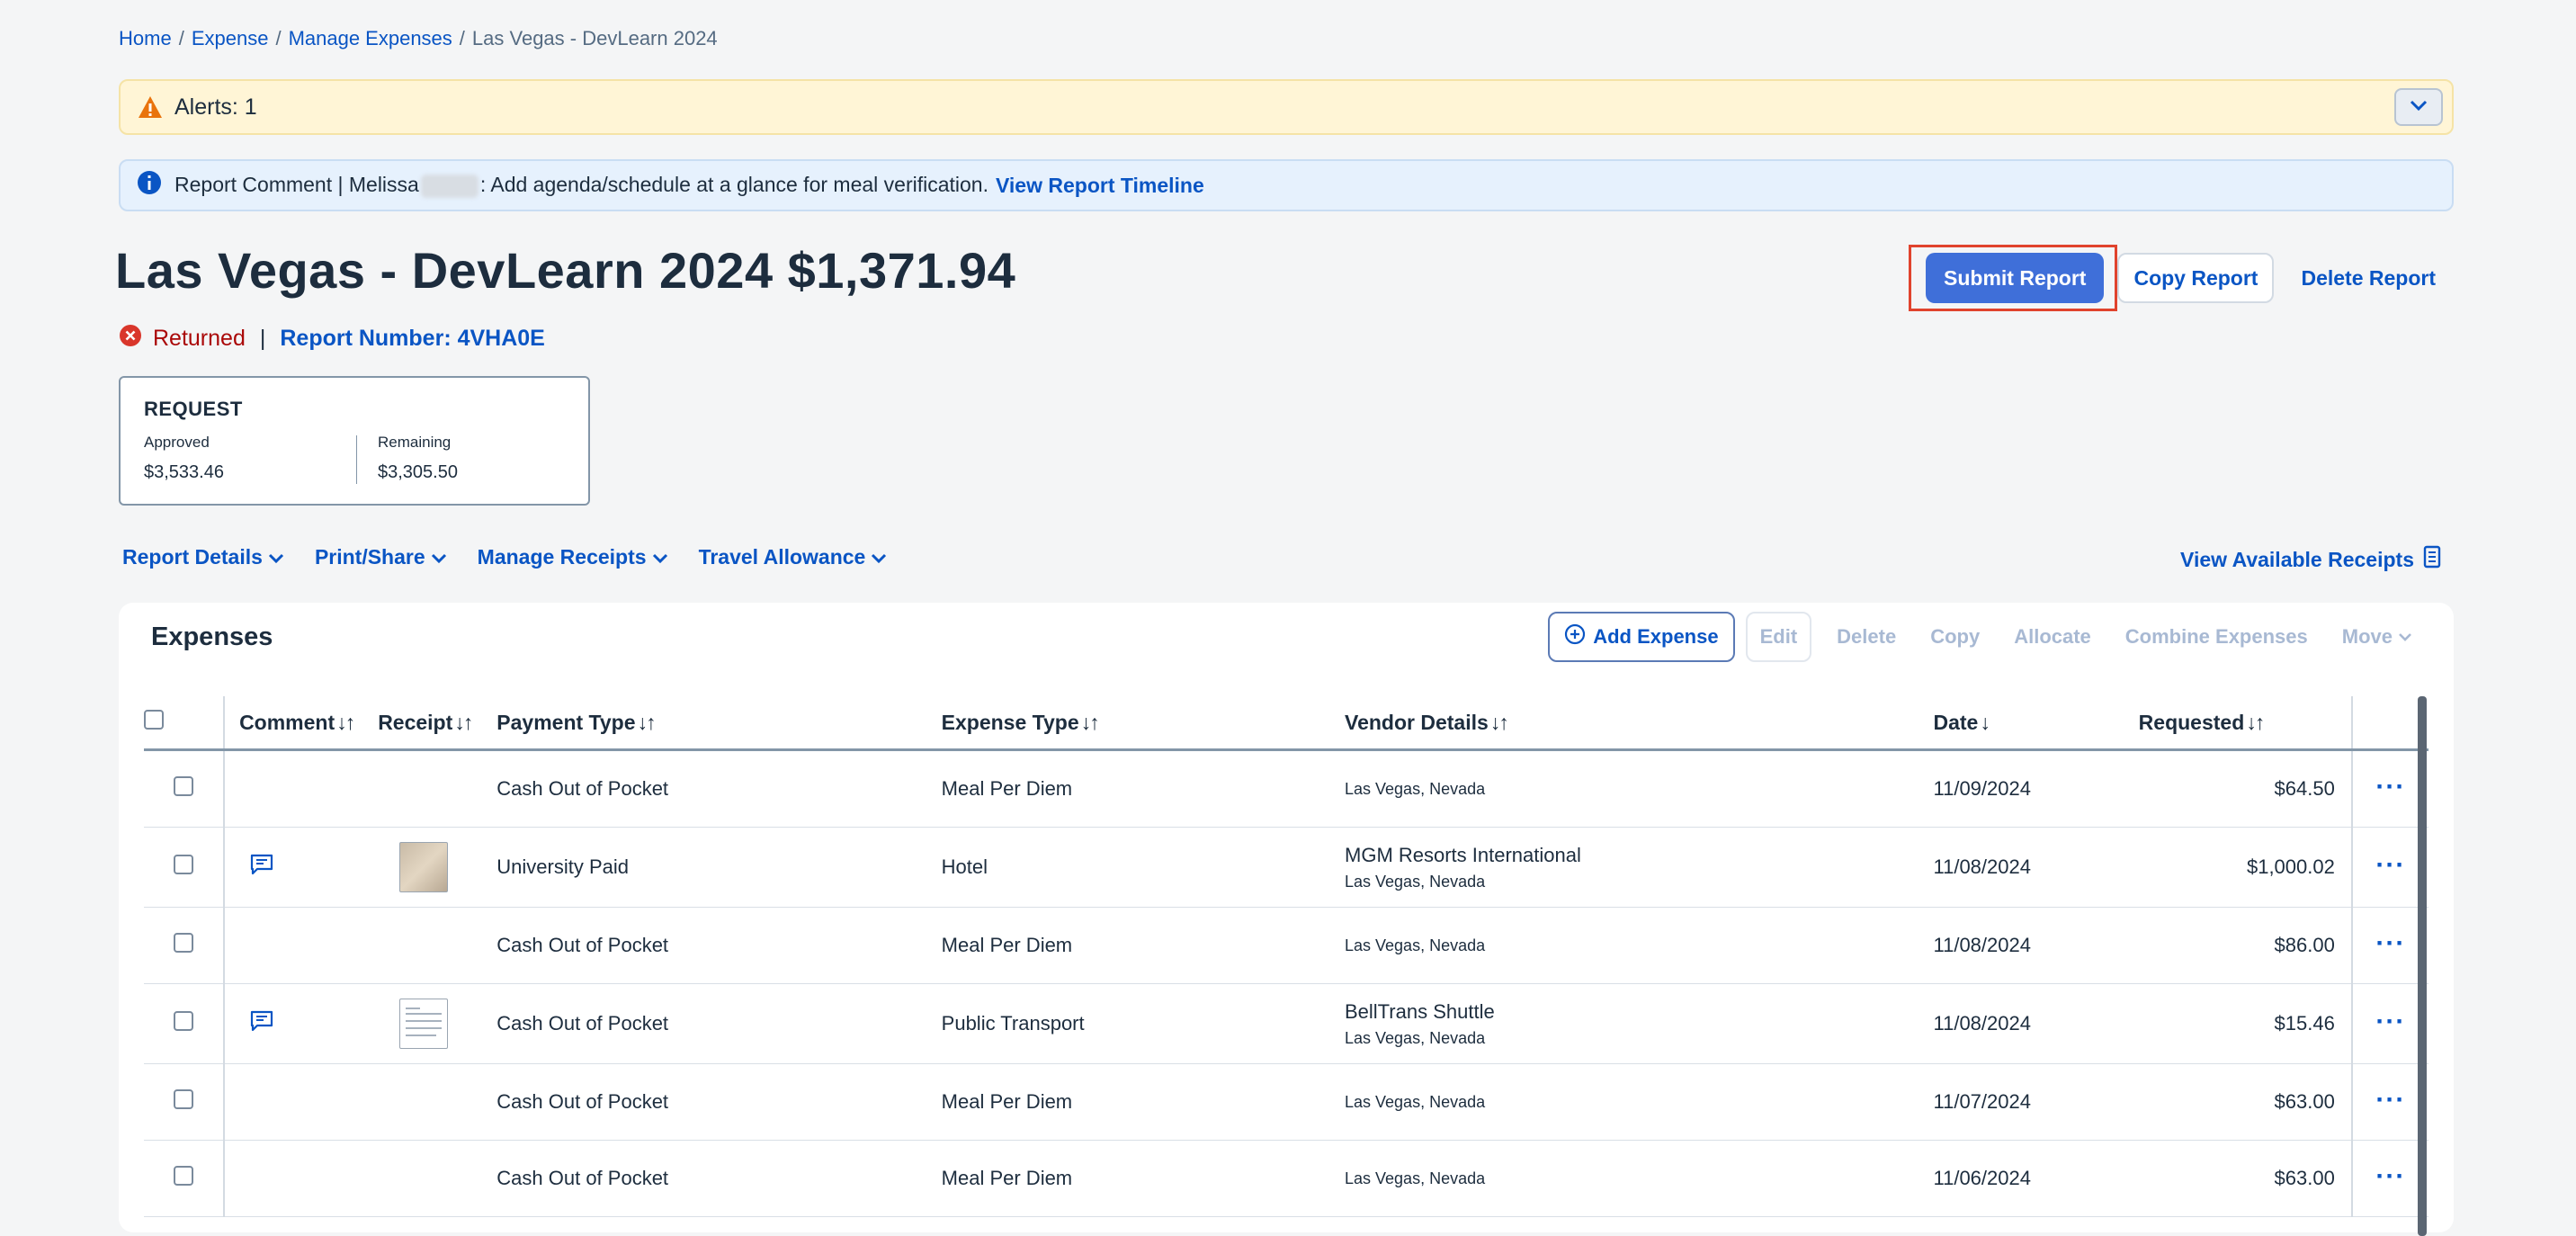  I want to click on add-expense-button: Add Expense, so click(1641, 637).